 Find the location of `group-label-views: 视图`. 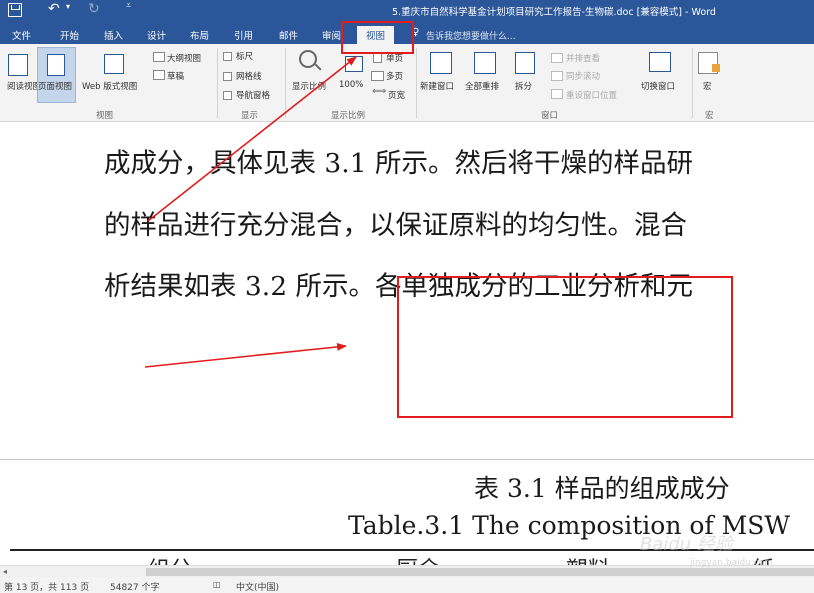

group-label-views: 视图 is located at coordinates (105, 116).